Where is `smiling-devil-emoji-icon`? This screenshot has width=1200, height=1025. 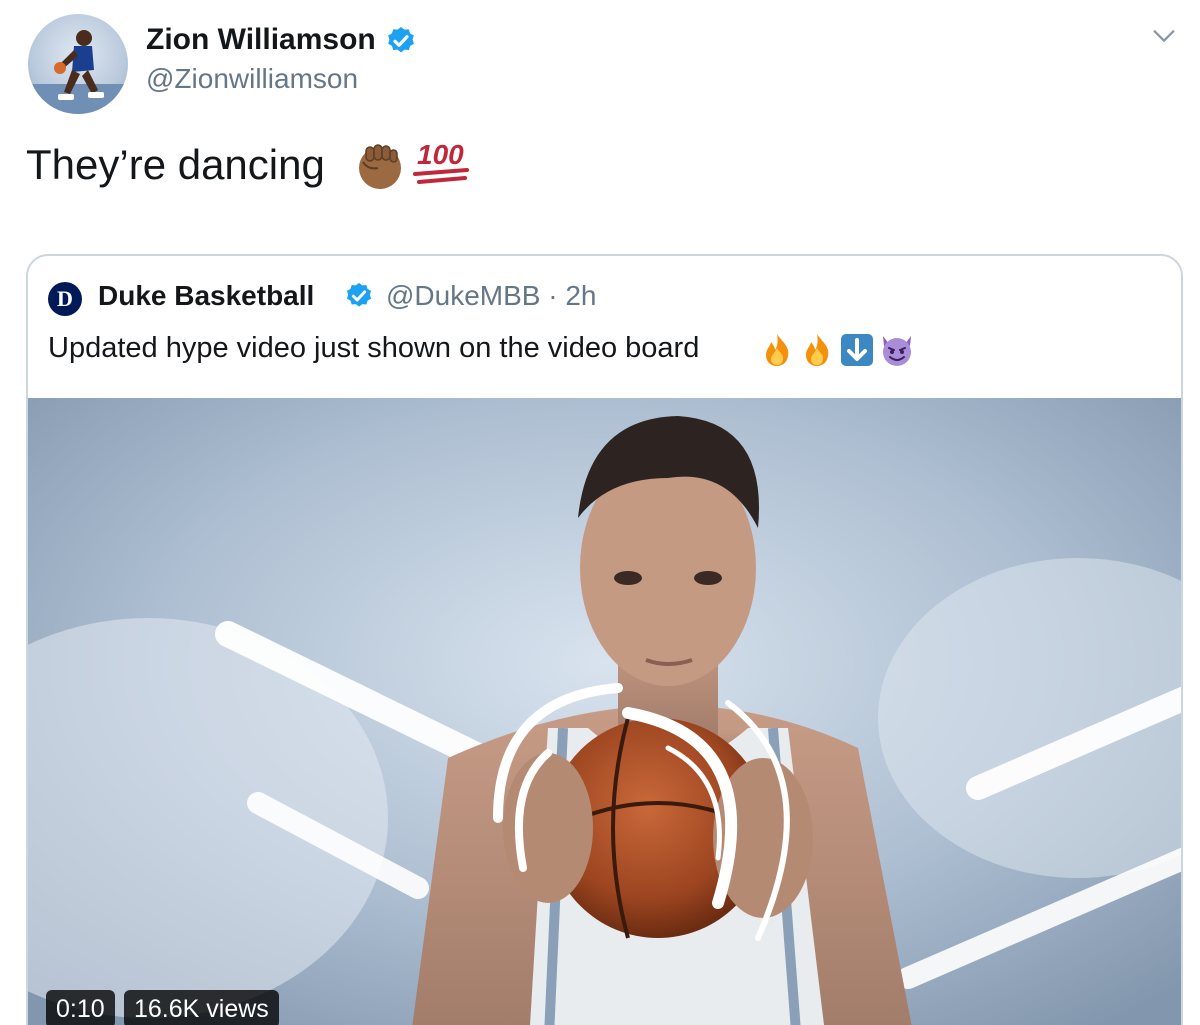
smiling-devil-emoji-icon is located at coordinates (897, 351).